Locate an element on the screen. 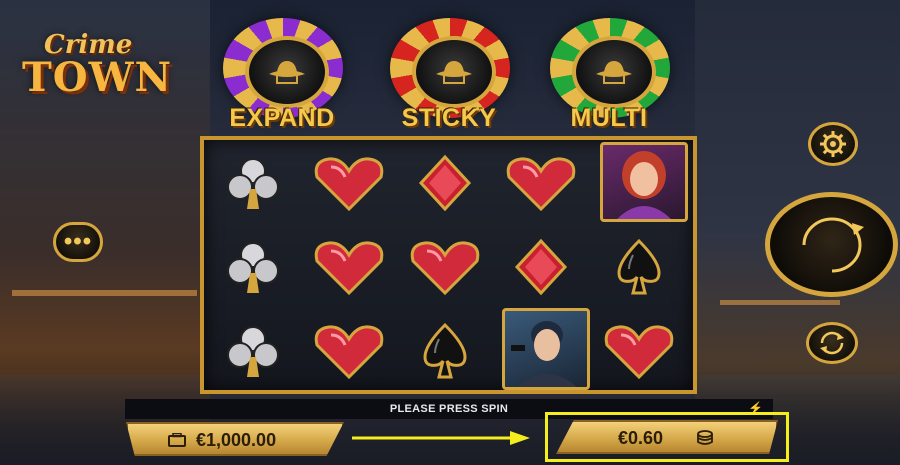  spin-button is located at coordinates (831, 244).